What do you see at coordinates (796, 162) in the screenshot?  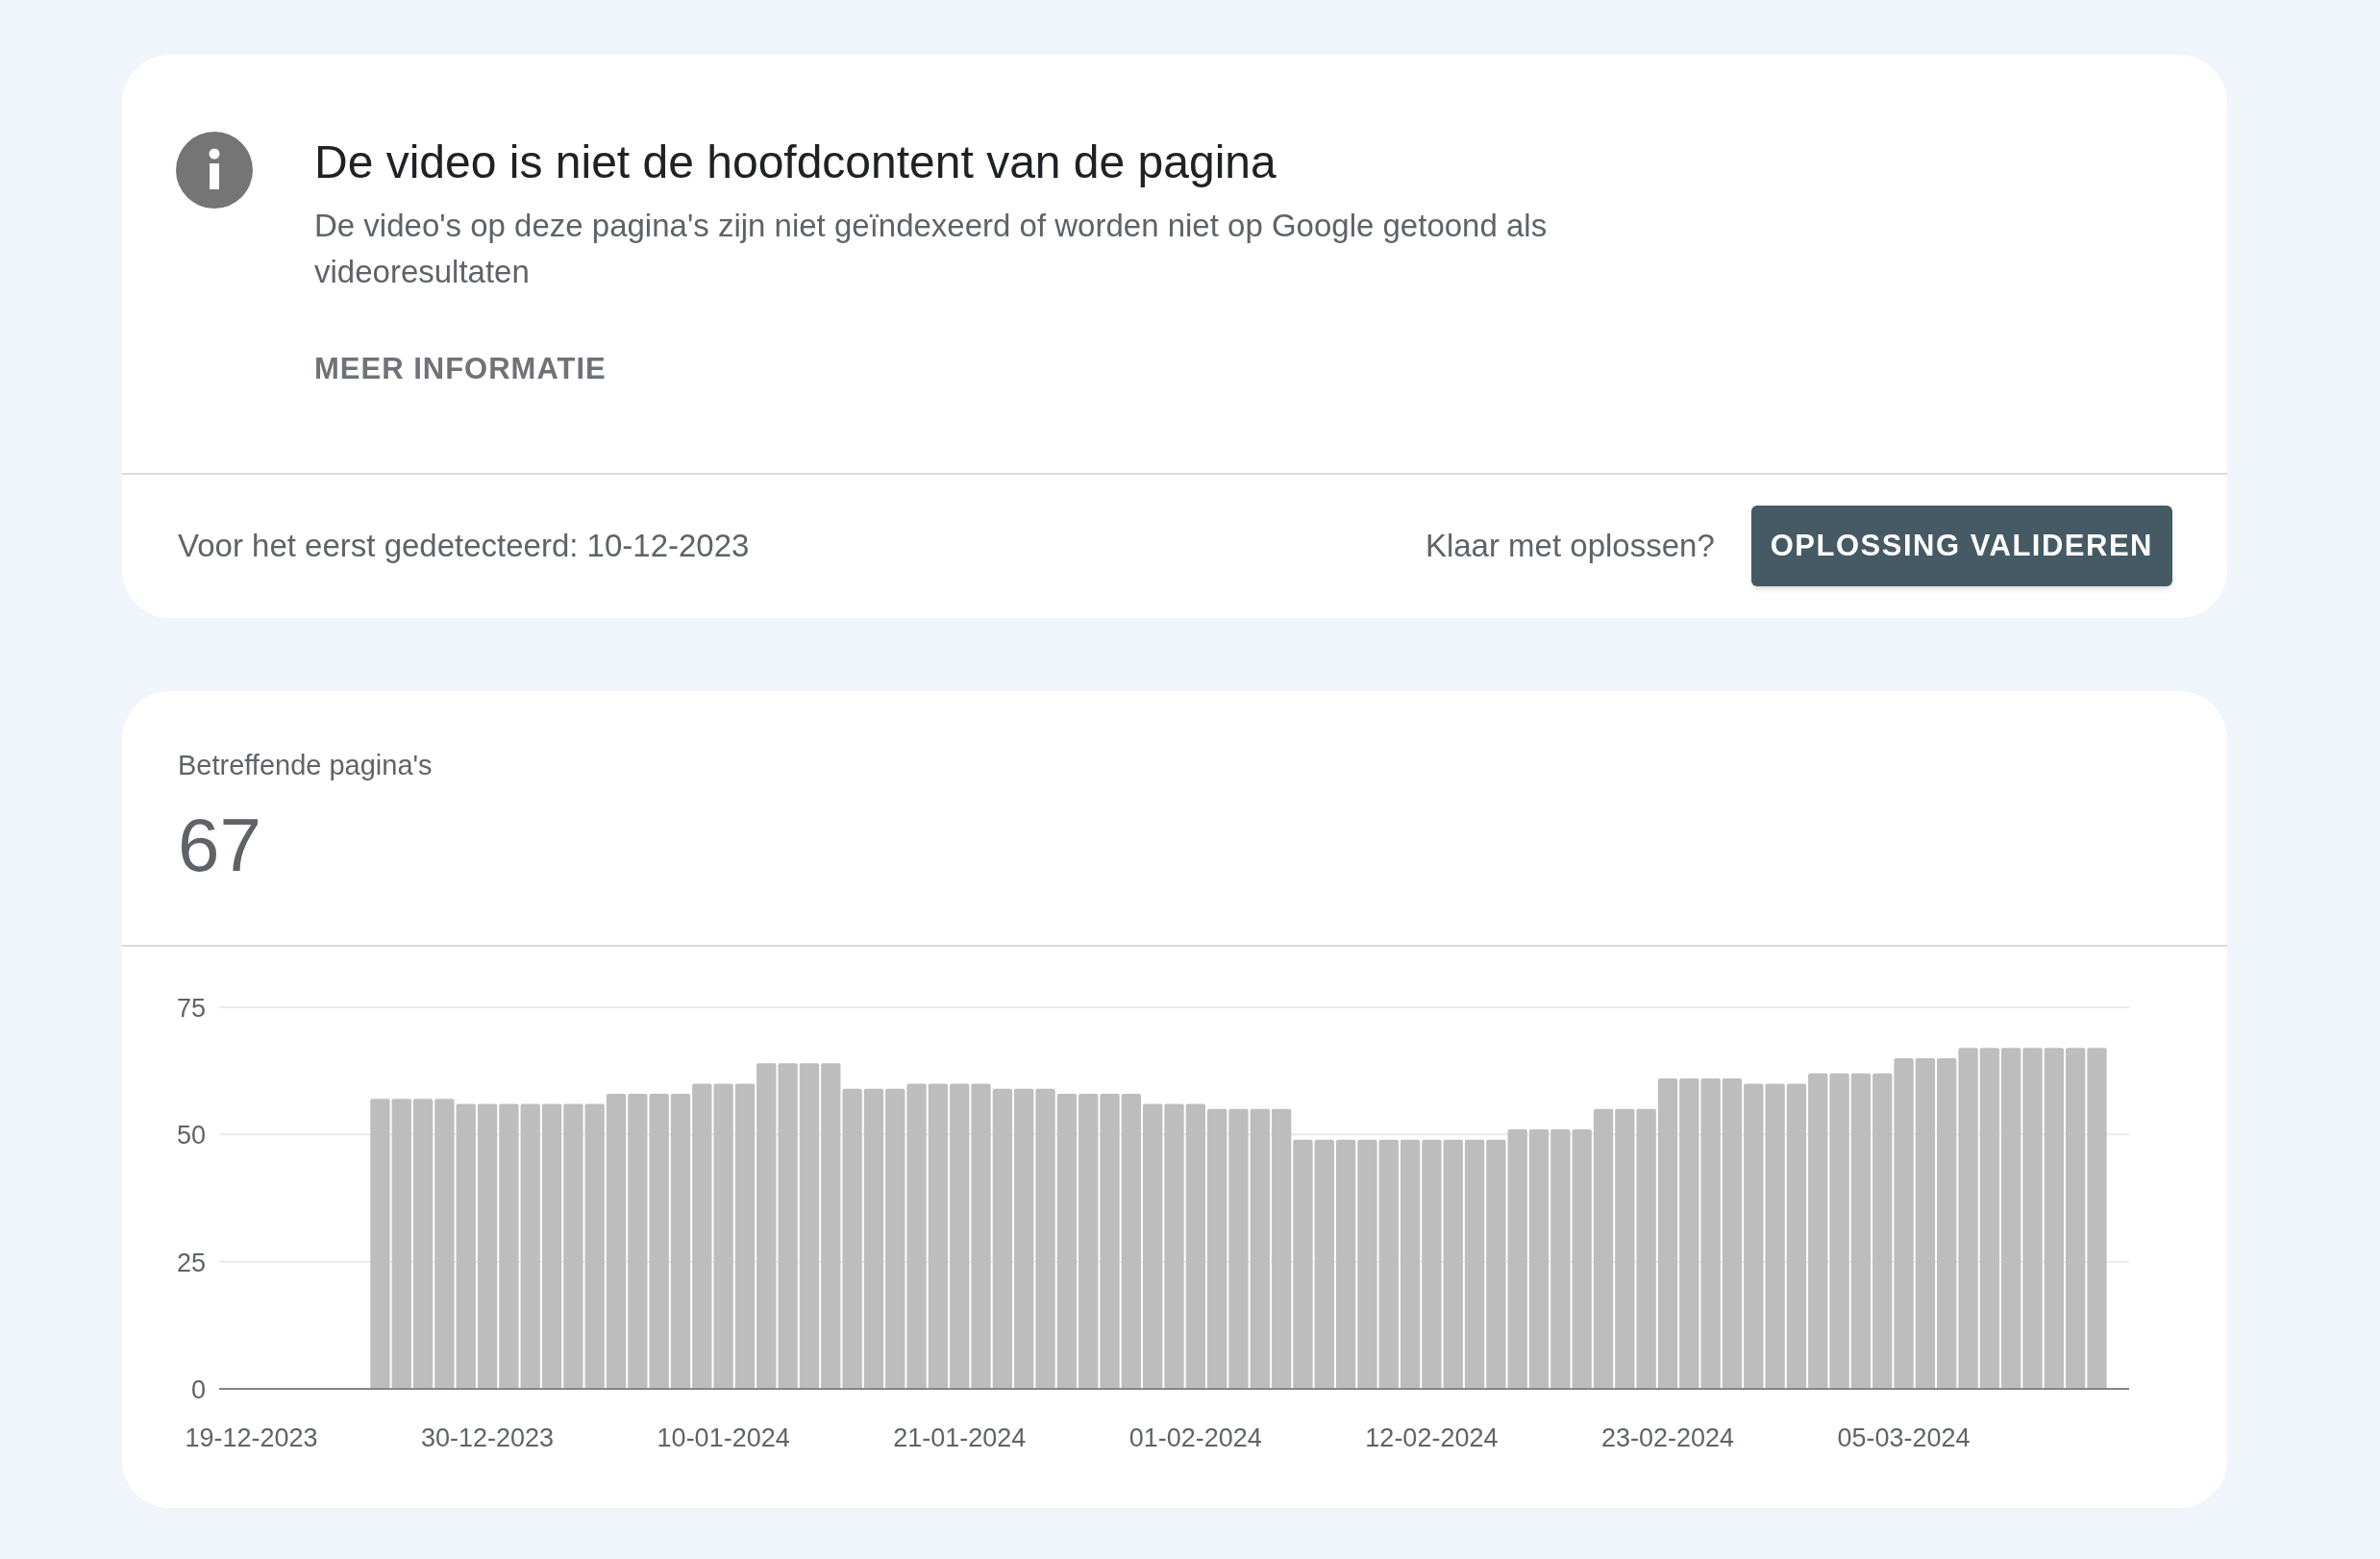 I see `issue-title: De video is niet de hoofdcontent van de pagina` at bounding box center [796, 162].